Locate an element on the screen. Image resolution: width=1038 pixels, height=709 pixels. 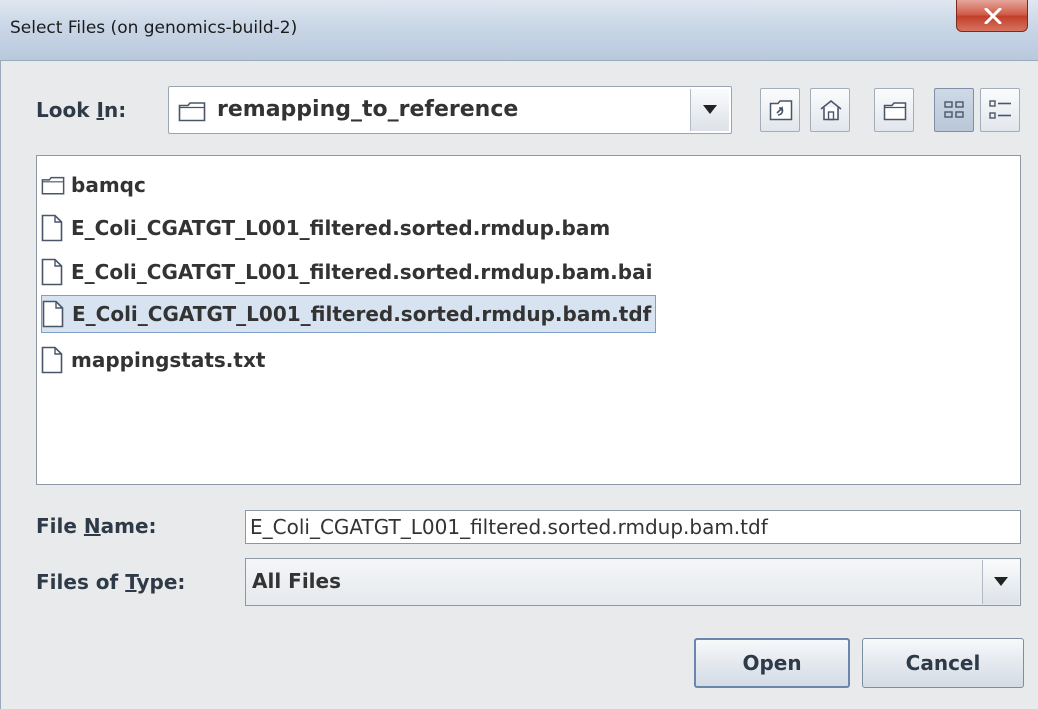
look-in-value: remapping_to_reference is located at coordinates (368, 109).